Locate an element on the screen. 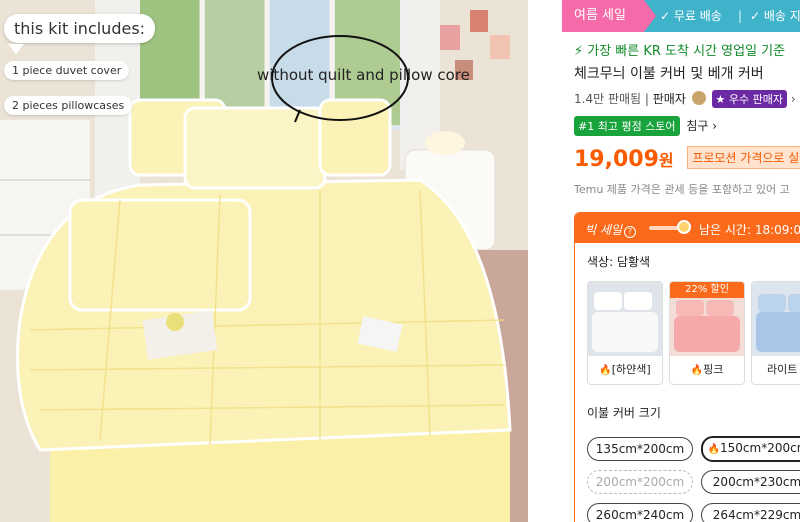  kit-includes-heading: this kit includes: is located at coordinates (80, 28).